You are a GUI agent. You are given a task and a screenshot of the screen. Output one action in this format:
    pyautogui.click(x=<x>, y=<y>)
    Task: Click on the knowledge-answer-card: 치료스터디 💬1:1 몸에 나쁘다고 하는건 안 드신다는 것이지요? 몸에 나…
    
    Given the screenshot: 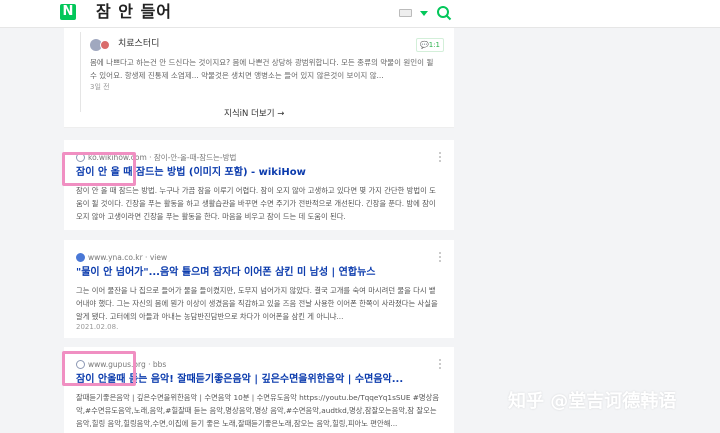 What is the action you would take?
    pyautogui.click(x=259, y=78)
    